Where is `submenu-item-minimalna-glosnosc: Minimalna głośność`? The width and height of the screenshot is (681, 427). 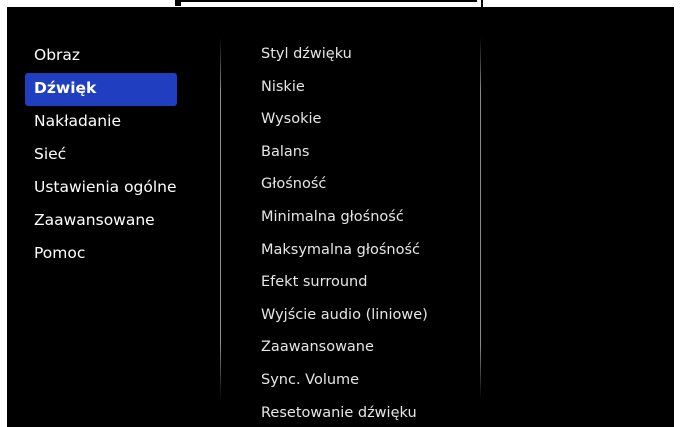
submenu-item-minimalna-glosnosc: Minimalna głośność is located at coordinates (371, 218).